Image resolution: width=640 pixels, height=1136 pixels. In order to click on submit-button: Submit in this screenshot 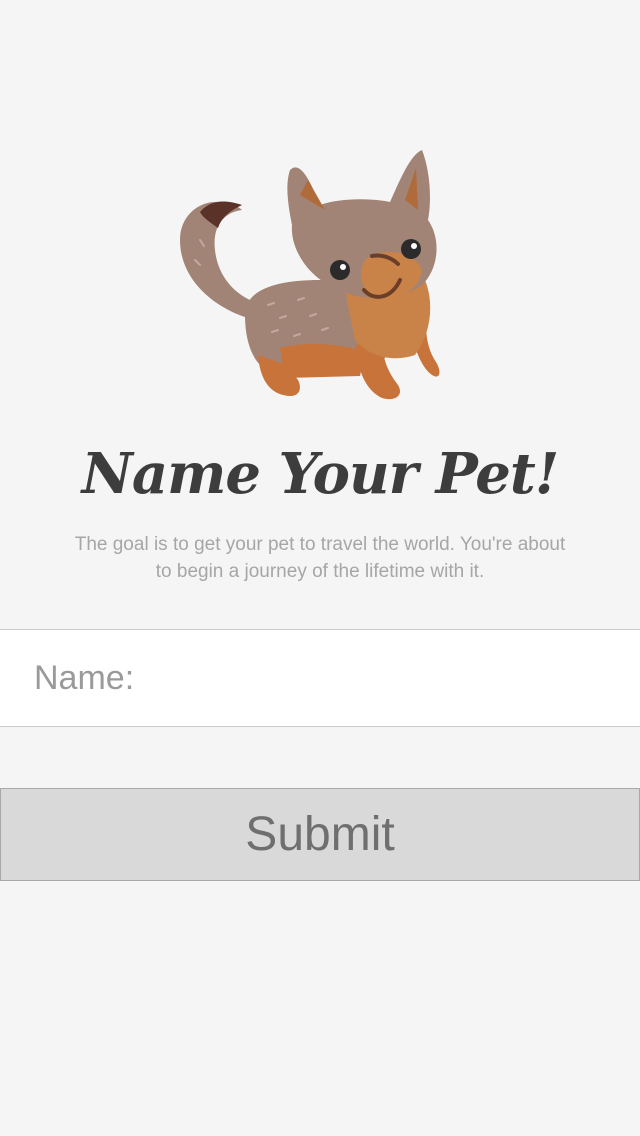, I will do `click(320, 834)`.